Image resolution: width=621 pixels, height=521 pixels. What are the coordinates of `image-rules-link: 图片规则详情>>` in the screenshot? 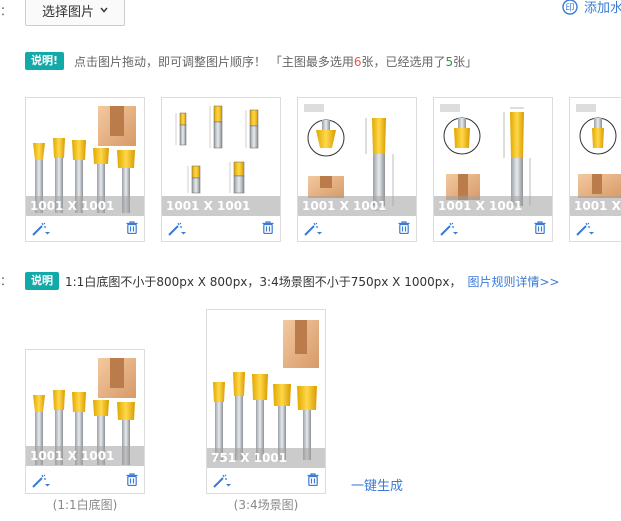 It's located at (513, 281).